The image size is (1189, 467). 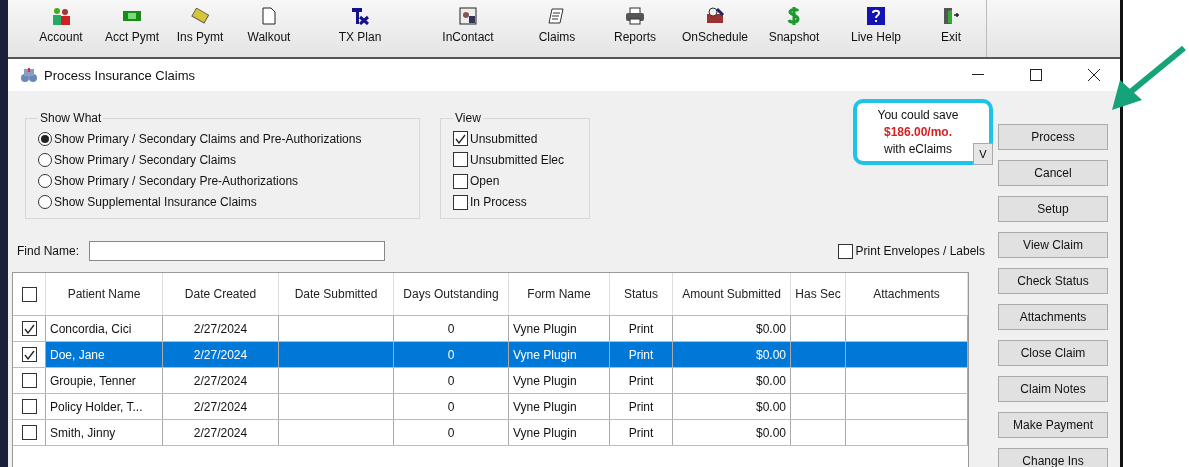 What do you see at coordinates (635, 28) in the screenshot?
I see `toolbar-button: Reports` at bounding box center [635, 28].